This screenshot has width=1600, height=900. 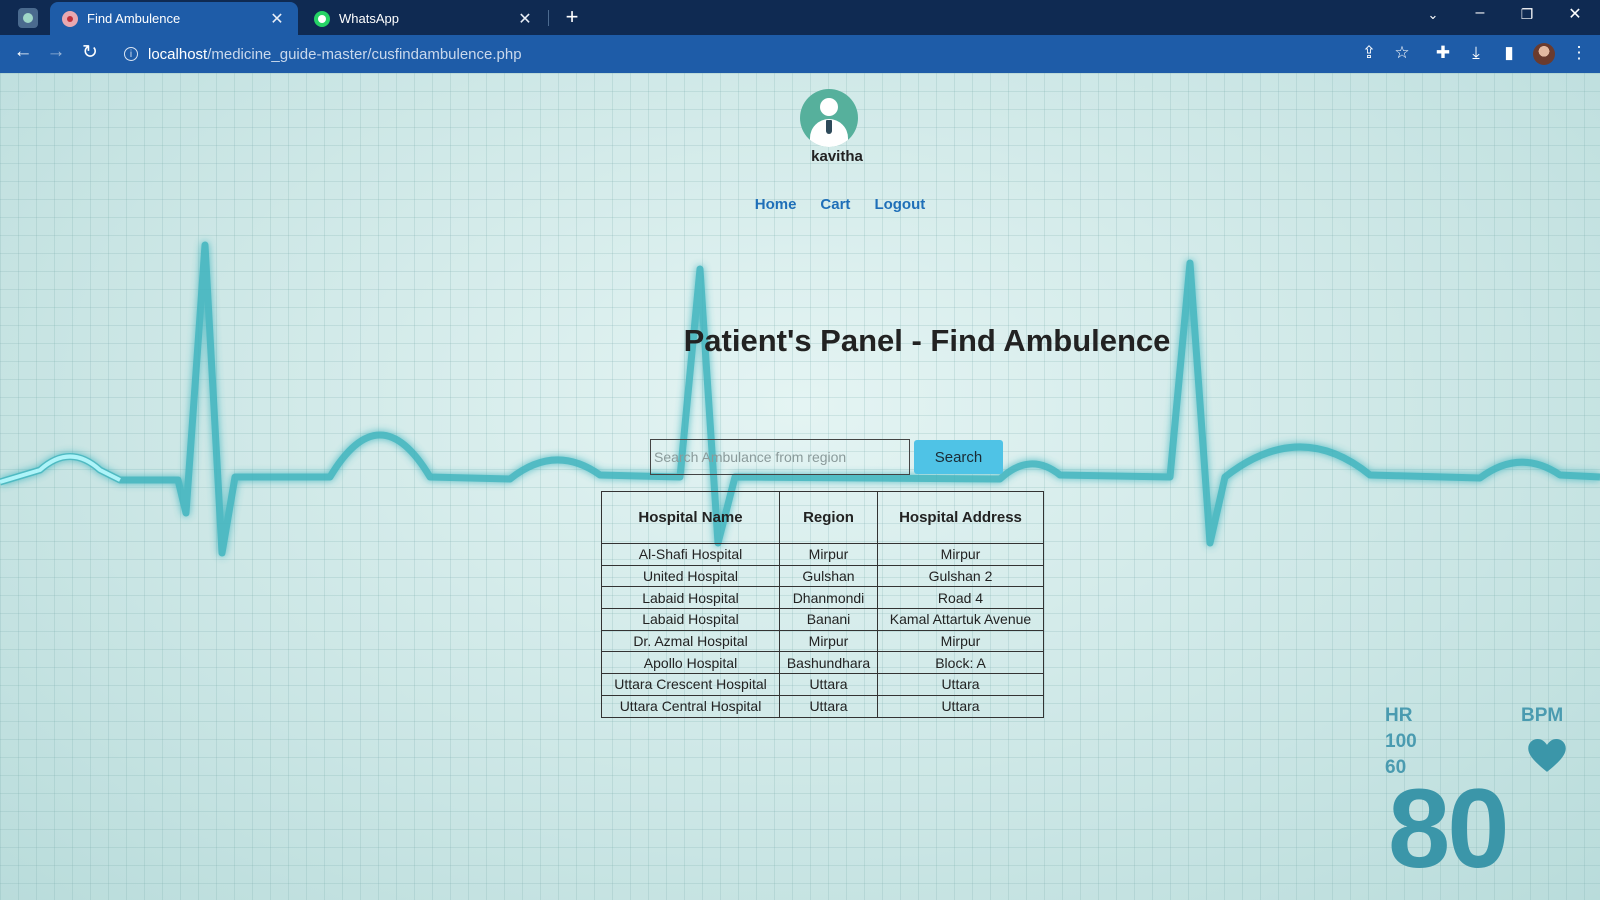 What do you see at coordinates (1575, 14) in the screenshot?
I see `close-window-icon: ✕` at bounding box center [1575, 14].